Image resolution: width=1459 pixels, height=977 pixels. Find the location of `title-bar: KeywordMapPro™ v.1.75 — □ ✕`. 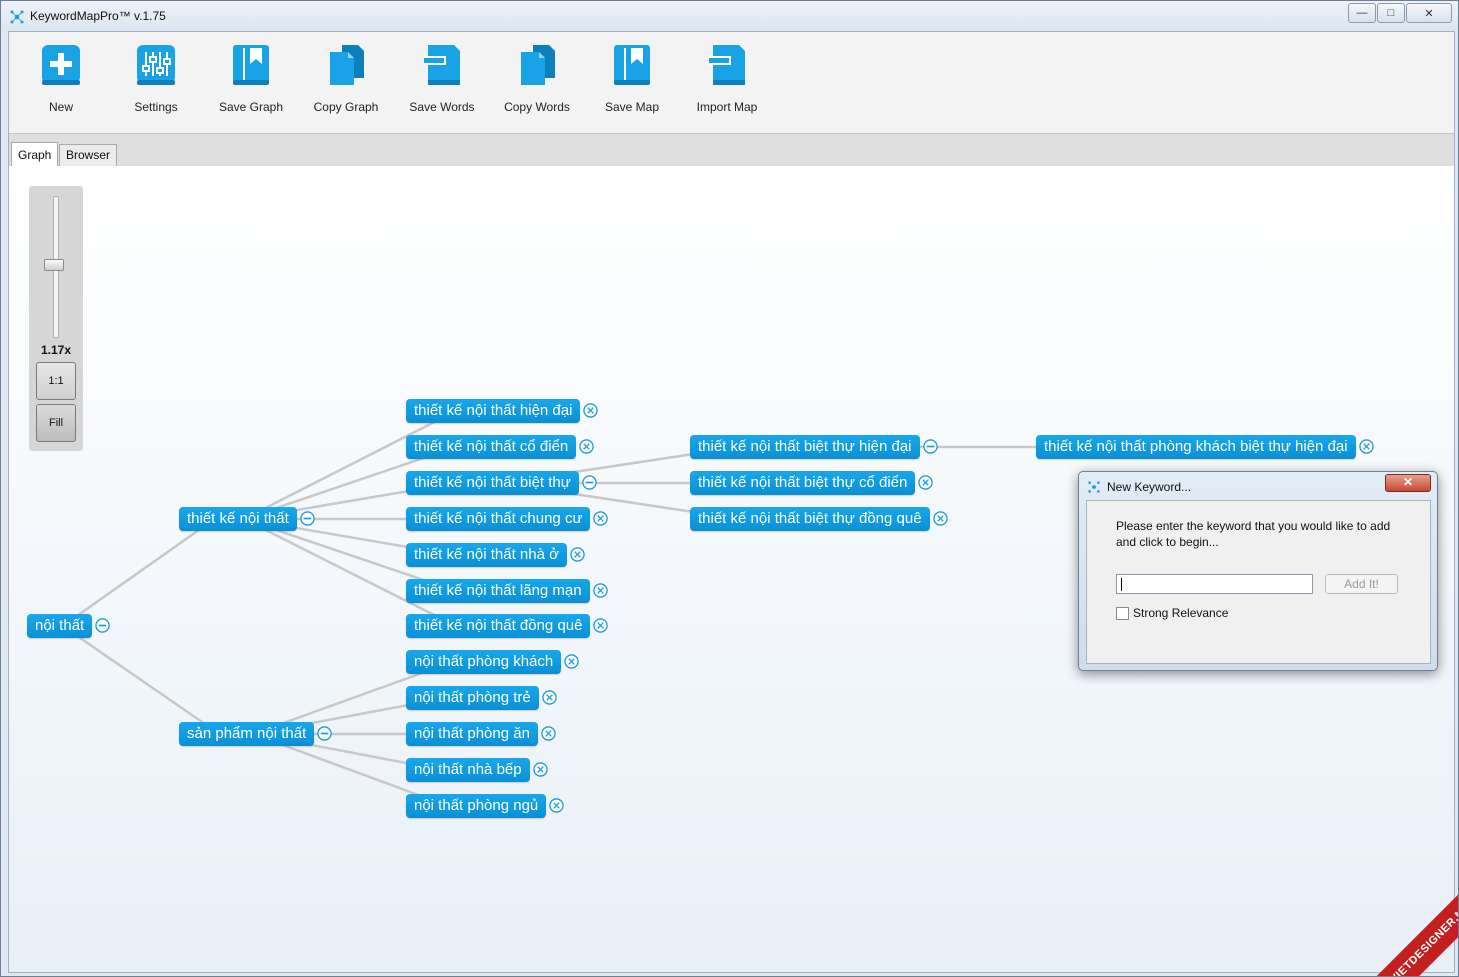

title-bar: KeywordMapPro™ v.1.75 — □ ✕ is located at coordinates (729, 16).